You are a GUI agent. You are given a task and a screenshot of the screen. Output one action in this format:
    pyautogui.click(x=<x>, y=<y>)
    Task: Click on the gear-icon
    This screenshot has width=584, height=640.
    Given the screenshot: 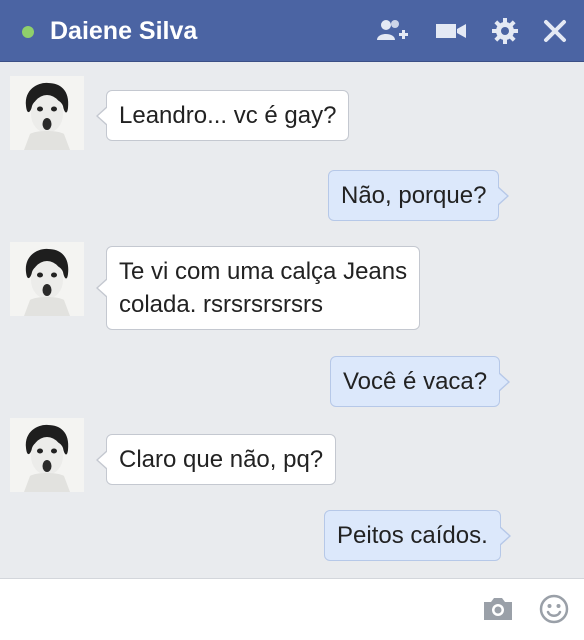 What is the action you would take?
    pyautogui.click(x=505, y=31)
    